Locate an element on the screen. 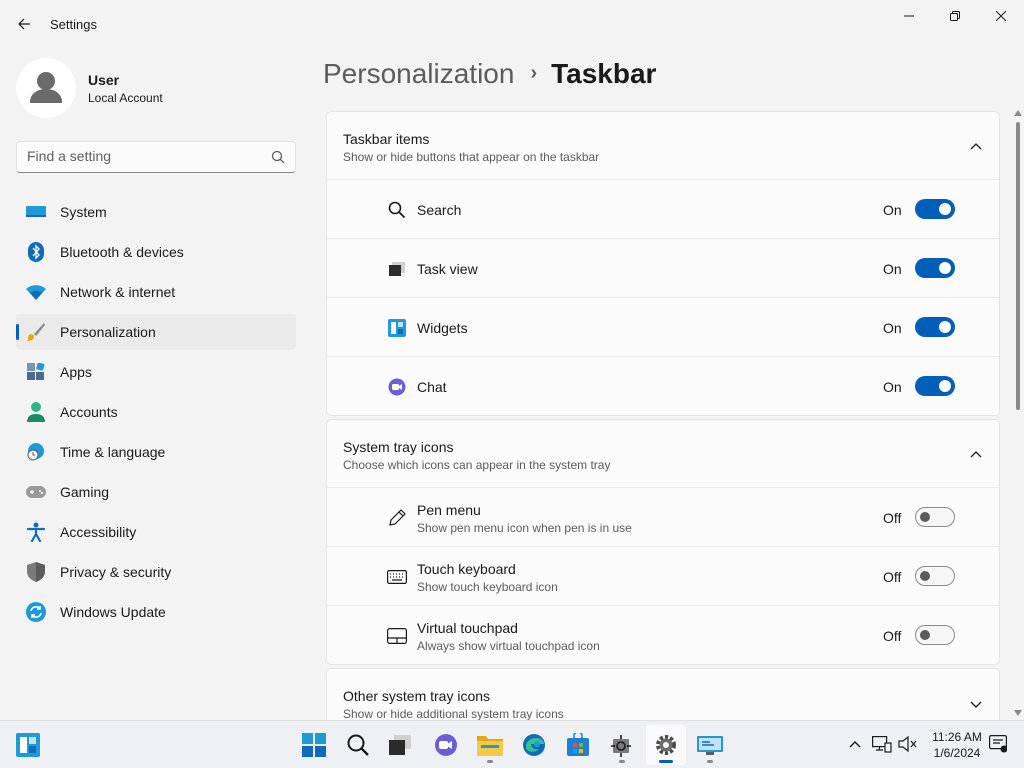 This screenshot has width=1024, height=768. clock-date: 1/6/2024 is located at coordinates (957, 753).